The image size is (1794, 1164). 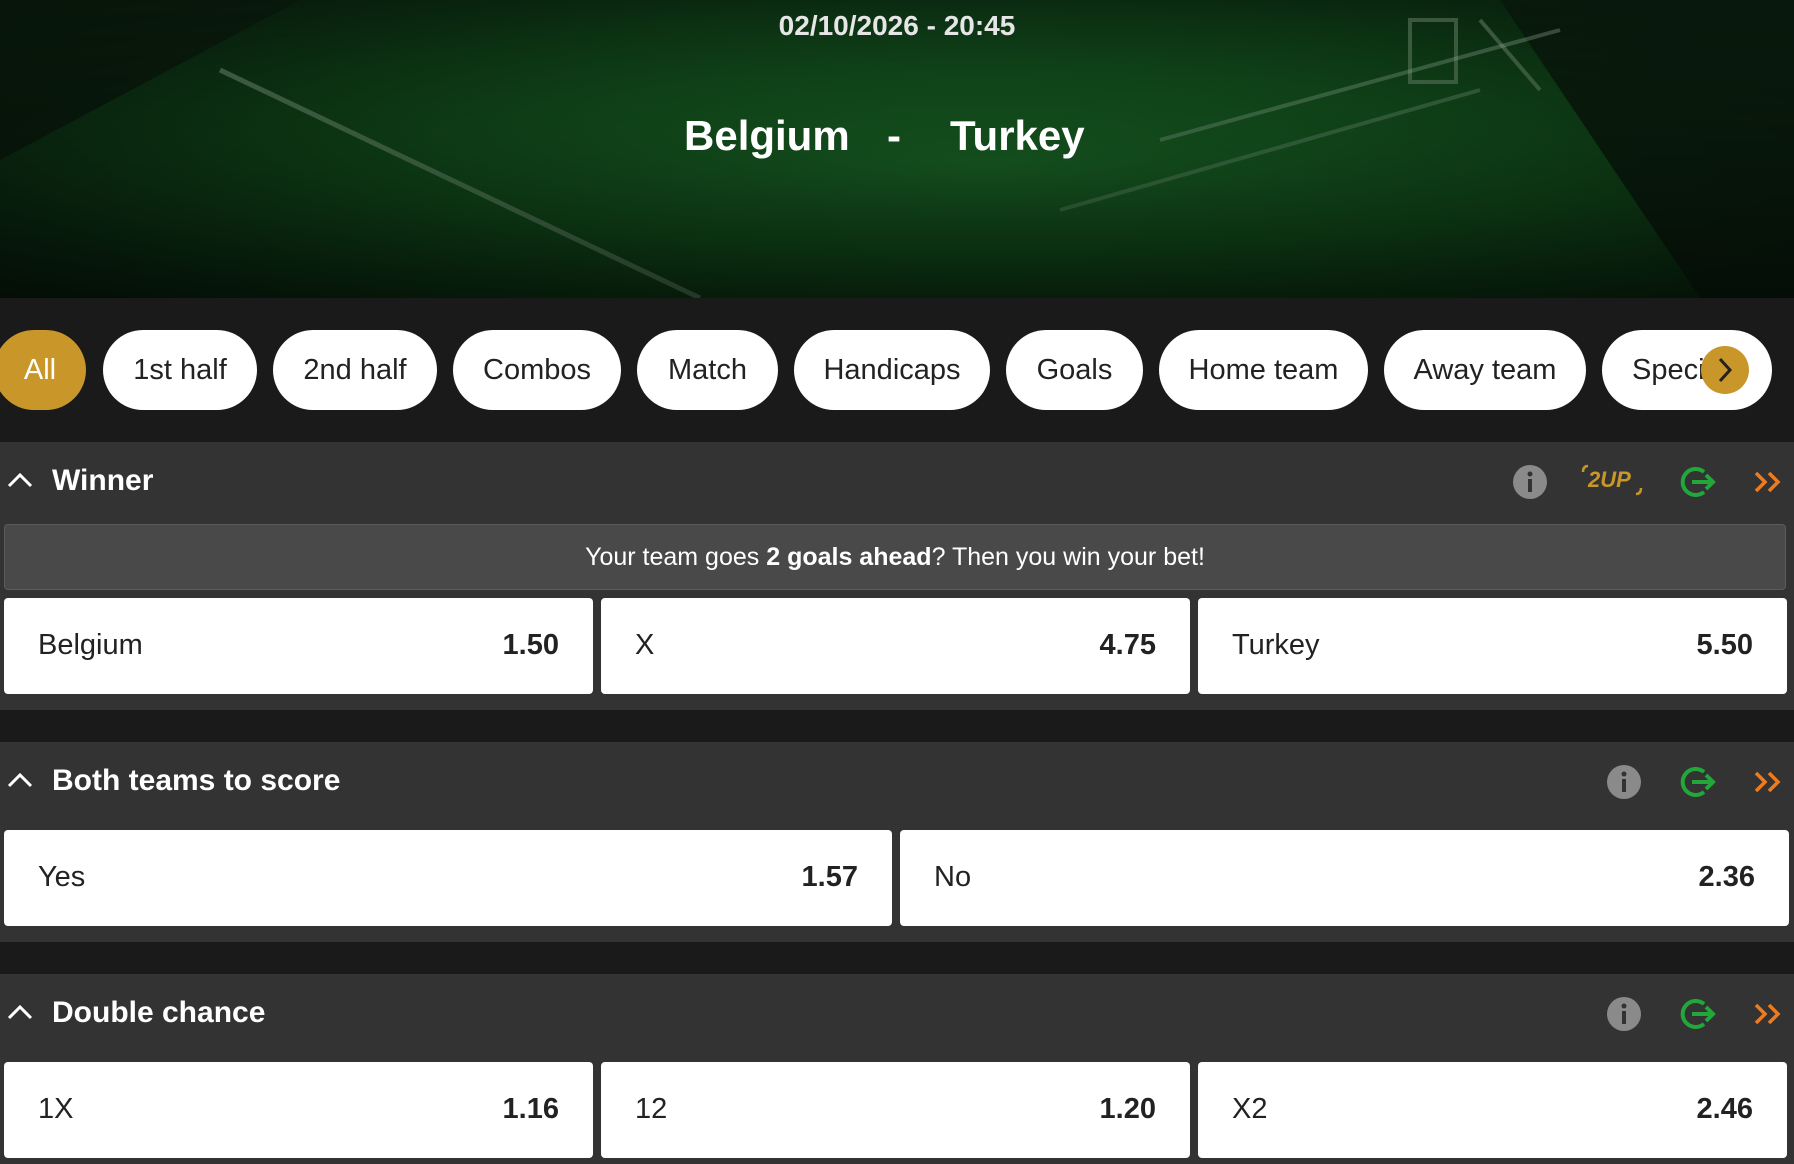 I want to click on odds-button-1x: 1X 1.16, so click(x=298, y=1110).